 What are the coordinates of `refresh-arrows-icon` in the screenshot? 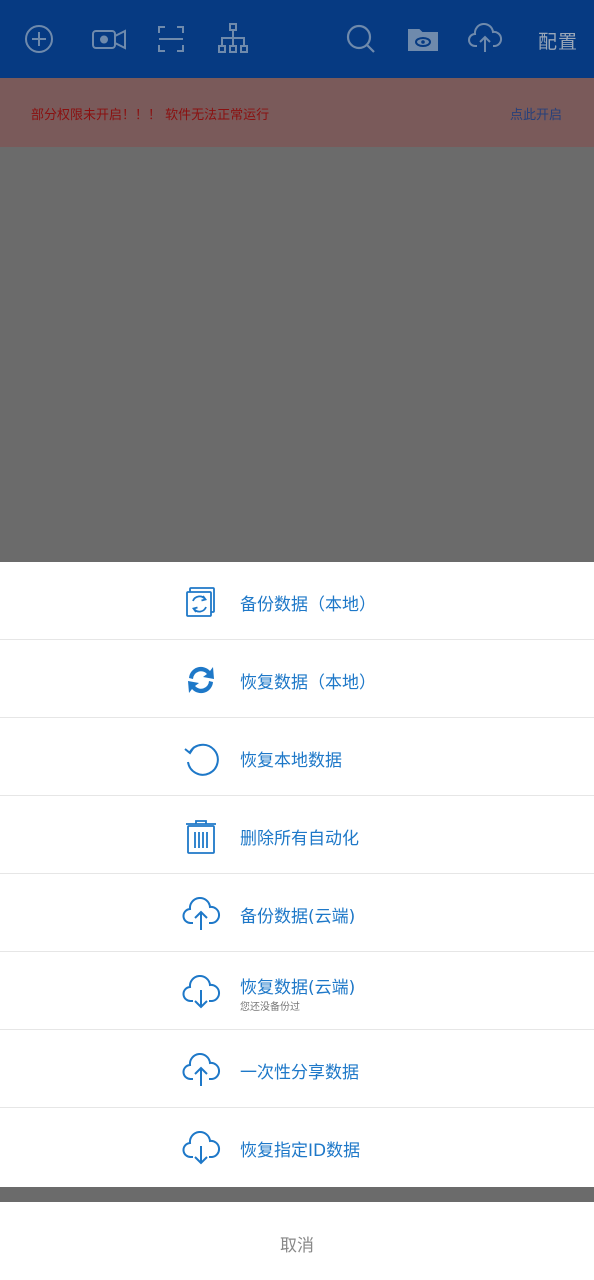 It's located at (201, 680).